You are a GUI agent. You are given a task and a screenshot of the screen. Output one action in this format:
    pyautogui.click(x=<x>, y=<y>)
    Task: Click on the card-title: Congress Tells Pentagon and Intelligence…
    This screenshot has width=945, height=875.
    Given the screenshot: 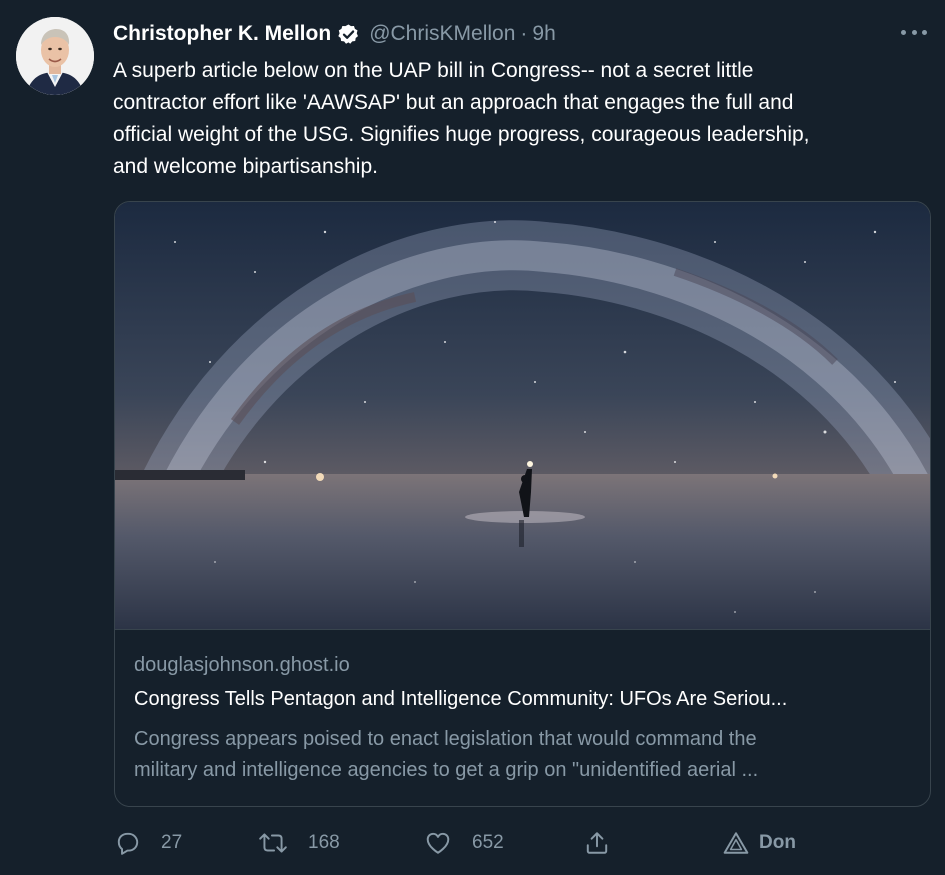 What is the action you would take?
    pyautogui.click(x=461, y=699)
    